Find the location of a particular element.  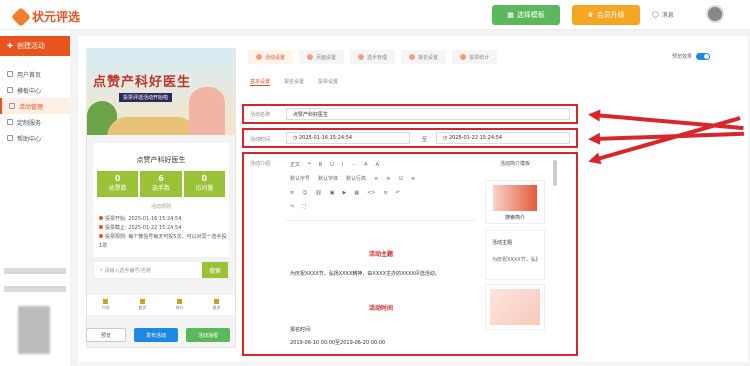

sidebar-item-custom: 定制服务 is located at coordinates (35, 122).